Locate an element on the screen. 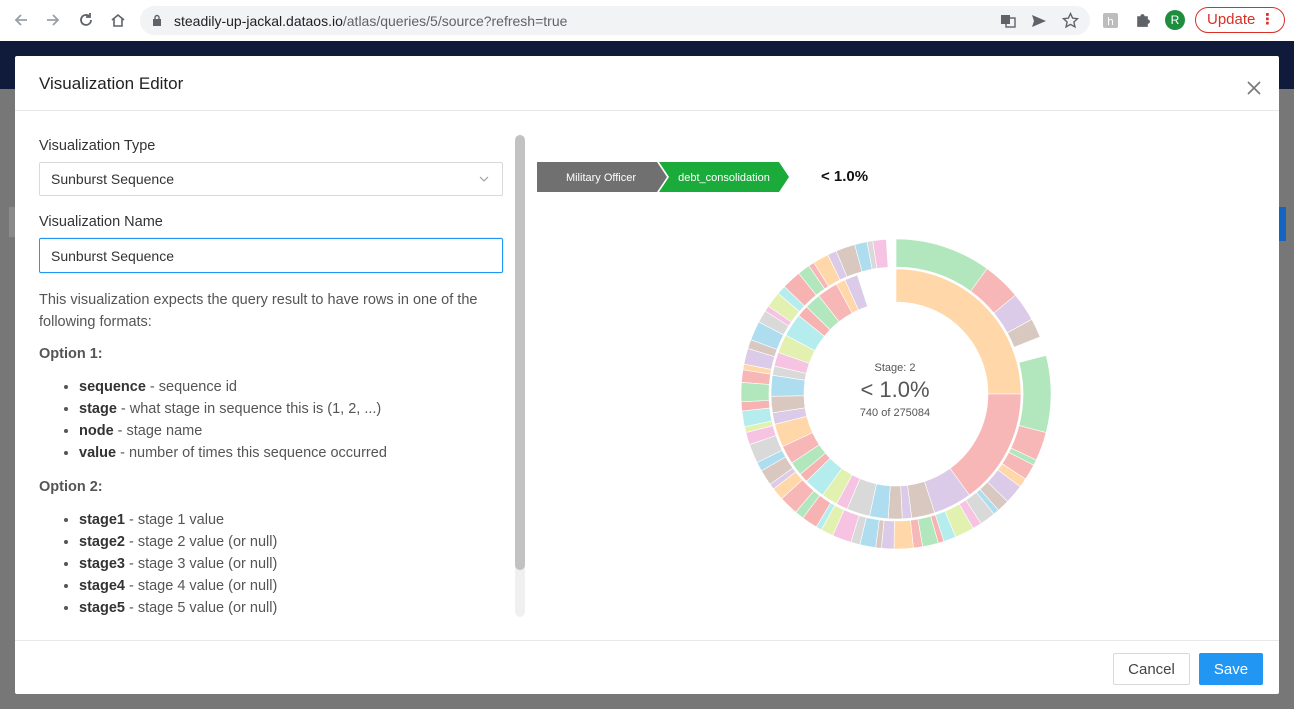 The image size is (1294, 709). sequence-breadcrumbs: Military Officer debt_consolidation is located at coordinates (663, 177).